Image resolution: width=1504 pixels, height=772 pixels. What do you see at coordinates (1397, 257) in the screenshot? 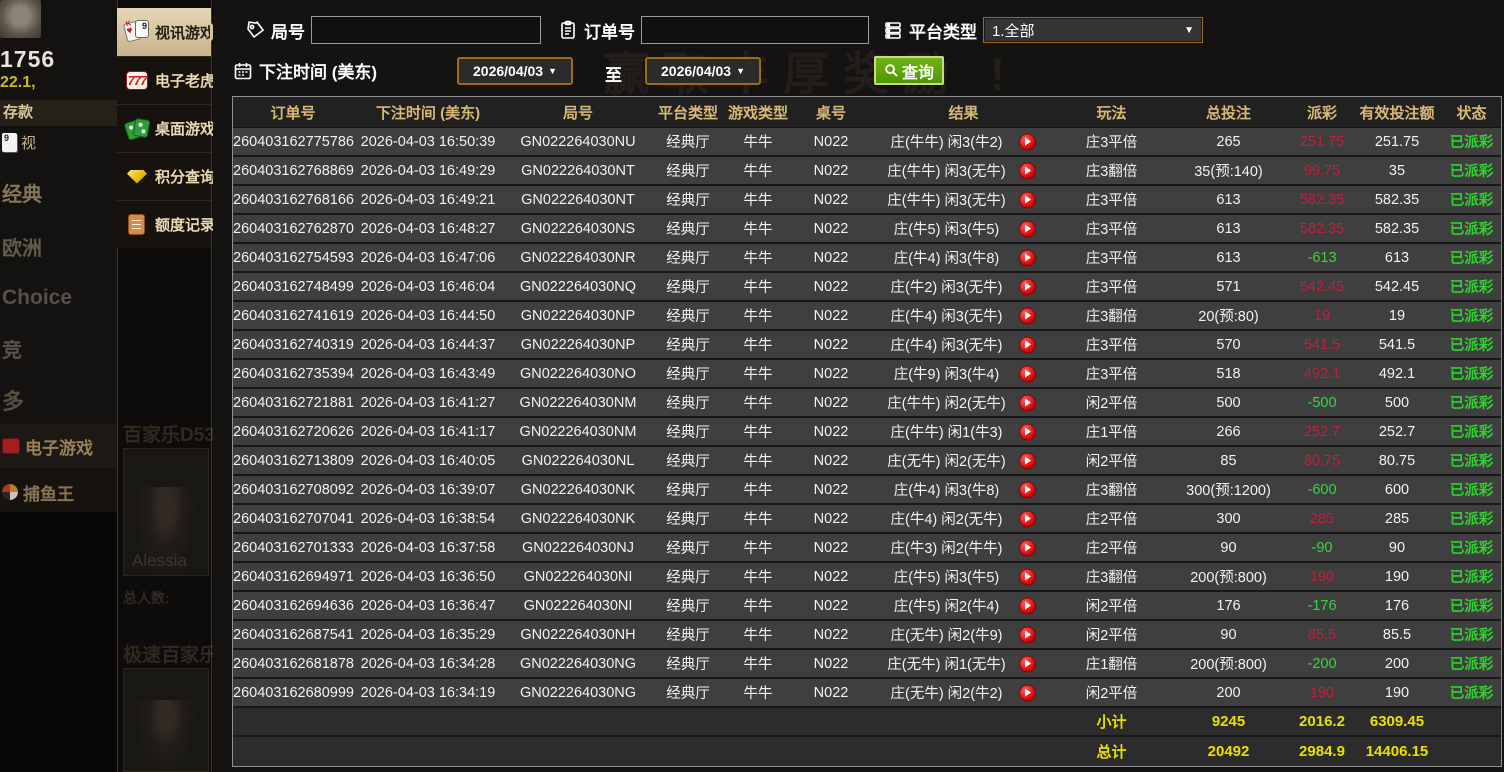
I see `cell-valid-bet: 613` at bounding box center [1397, 257].